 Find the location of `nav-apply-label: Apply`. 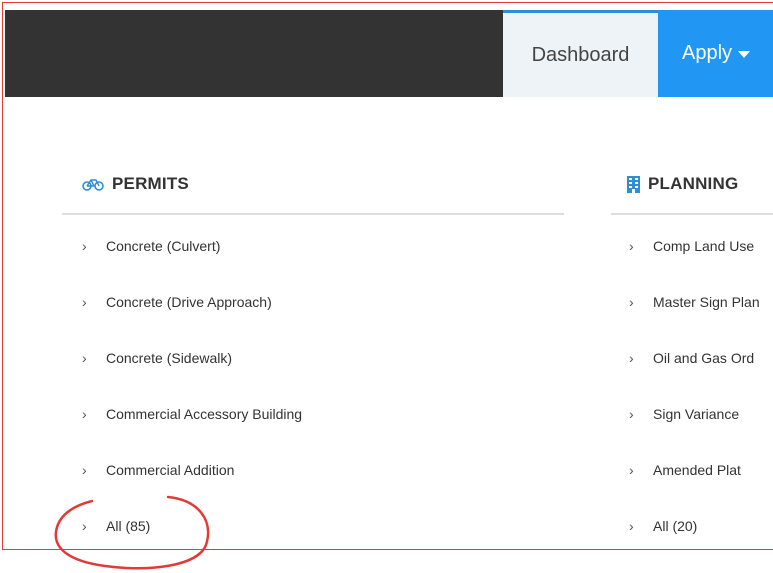

nav-apply-label: Apply is located at coordinates (707, 53).